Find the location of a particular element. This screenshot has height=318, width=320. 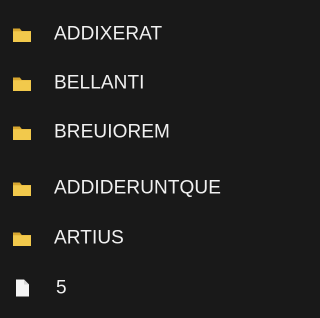

item-label: 5 is located at coordinates (61, 288).